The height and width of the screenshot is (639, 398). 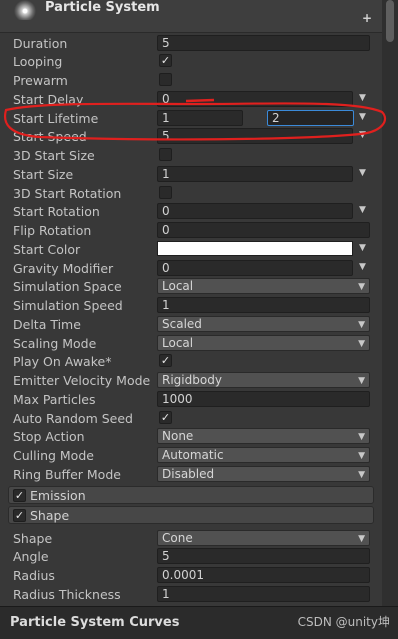 I want to click on start-color-label: Start Color, so click(x=47, y=249).